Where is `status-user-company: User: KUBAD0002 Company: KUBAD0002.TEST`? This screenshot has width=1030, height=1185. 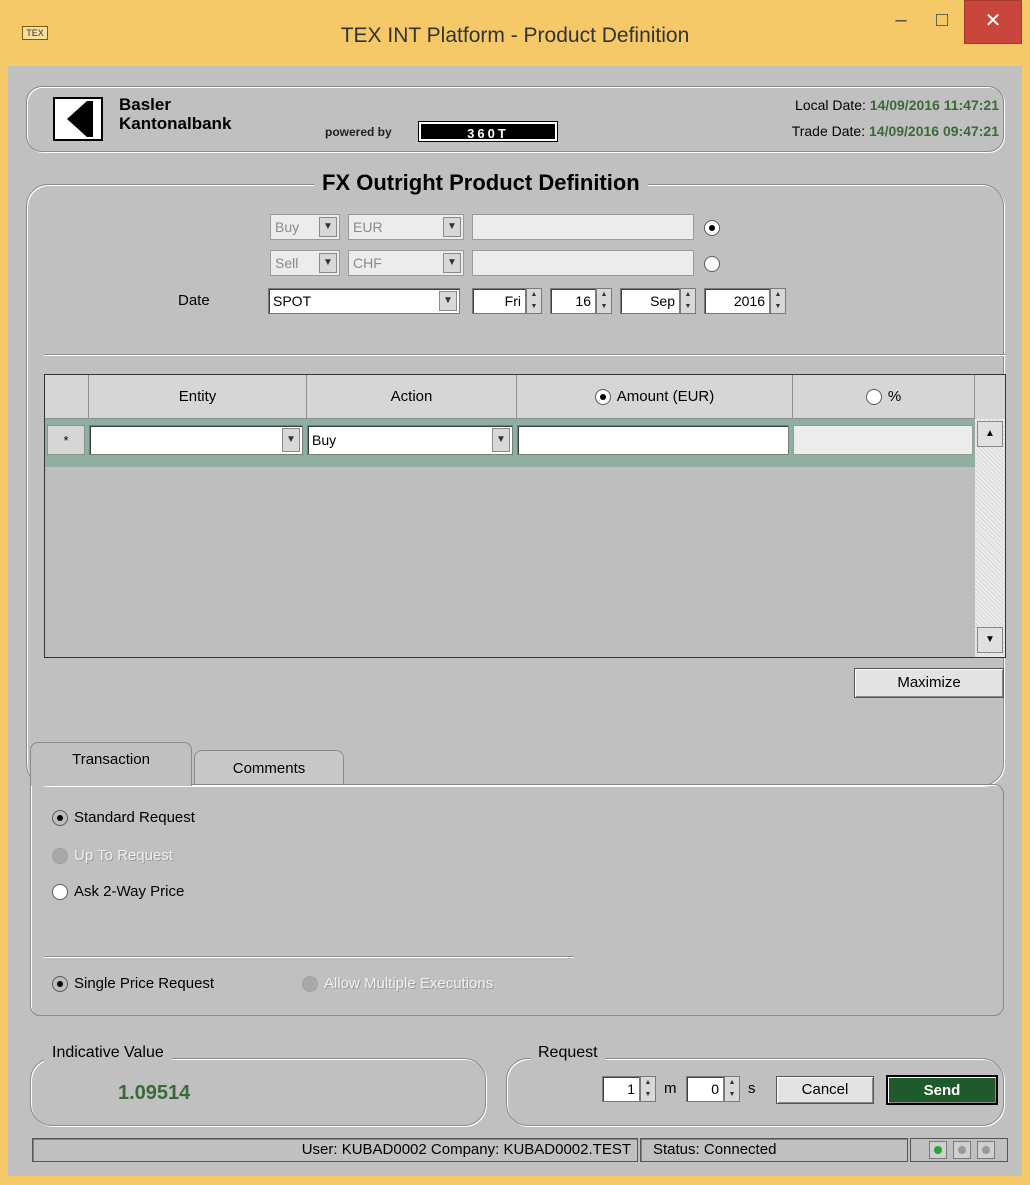
status-user-company: User: KUBAD0002 Company: KUBAD0002.TEST is located at coordinates (335, 1150).